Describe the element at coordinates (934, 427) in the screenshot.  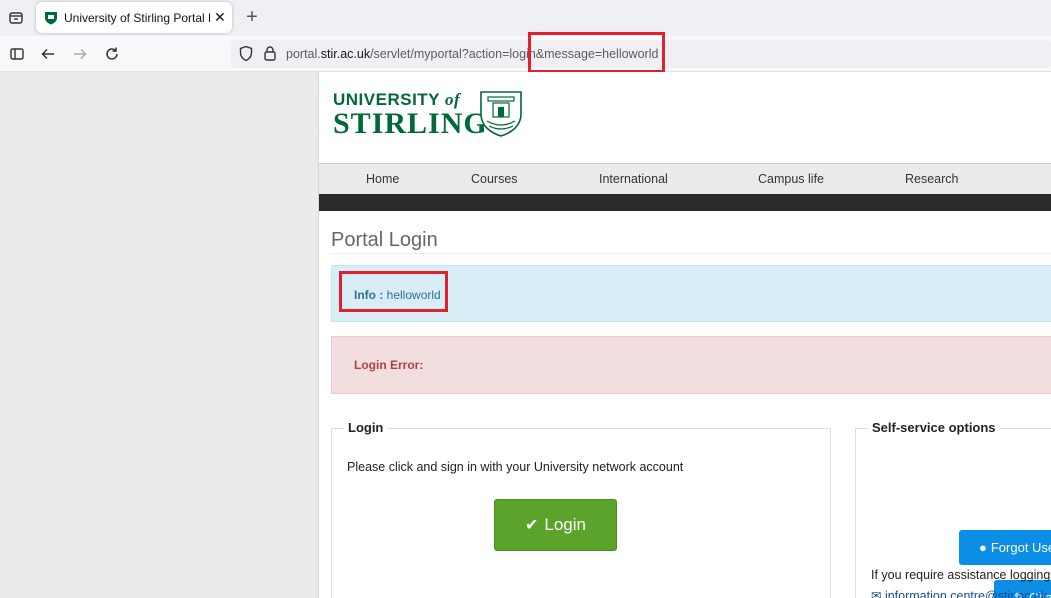
I see `self-service-legend: Self-service options` at that location.